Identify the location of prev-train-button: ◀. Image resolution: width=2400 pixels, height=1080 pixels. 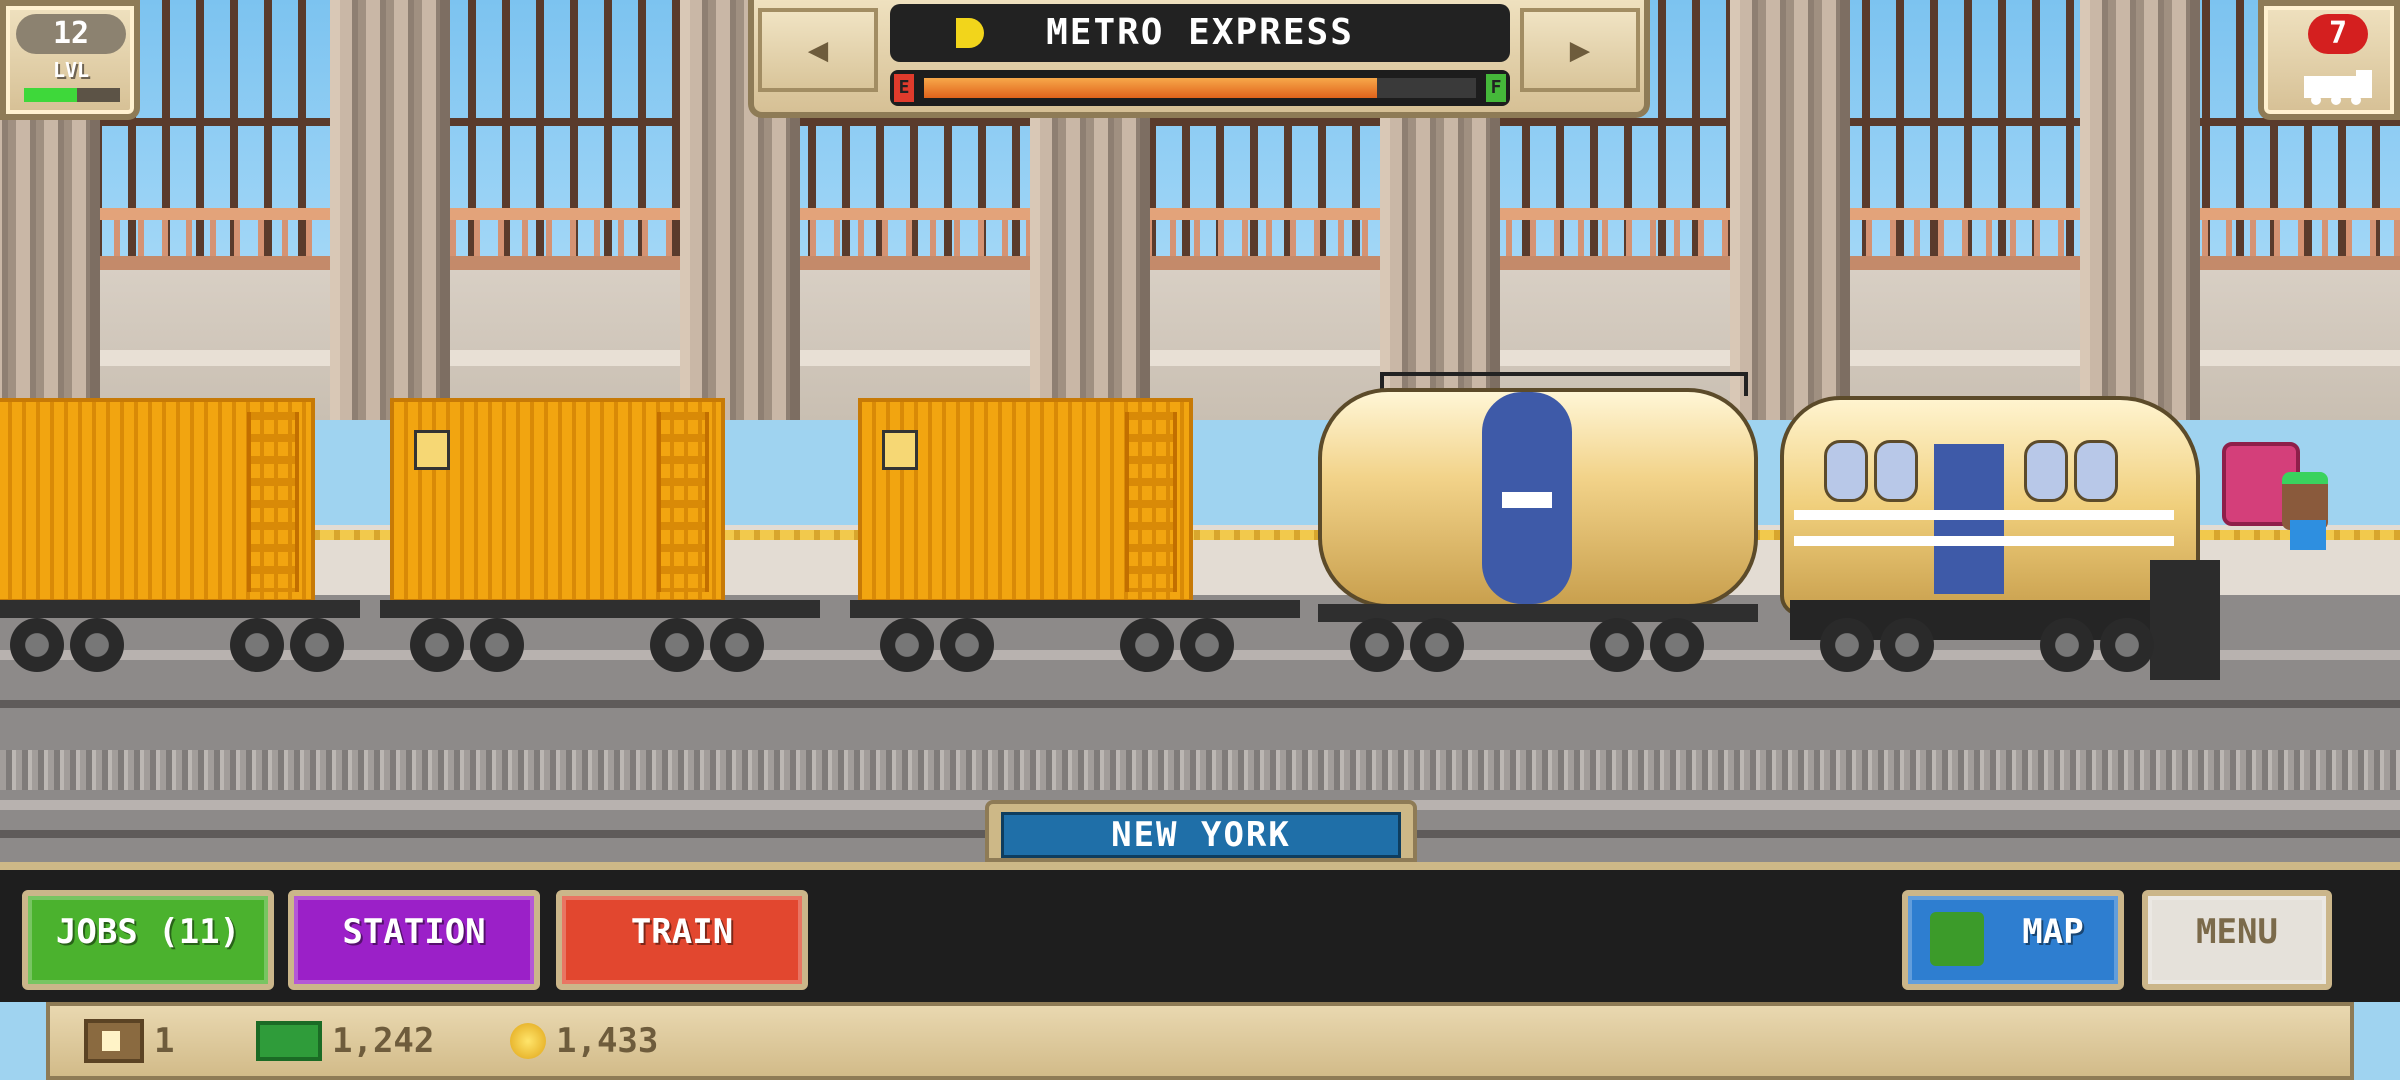
(818, 50).